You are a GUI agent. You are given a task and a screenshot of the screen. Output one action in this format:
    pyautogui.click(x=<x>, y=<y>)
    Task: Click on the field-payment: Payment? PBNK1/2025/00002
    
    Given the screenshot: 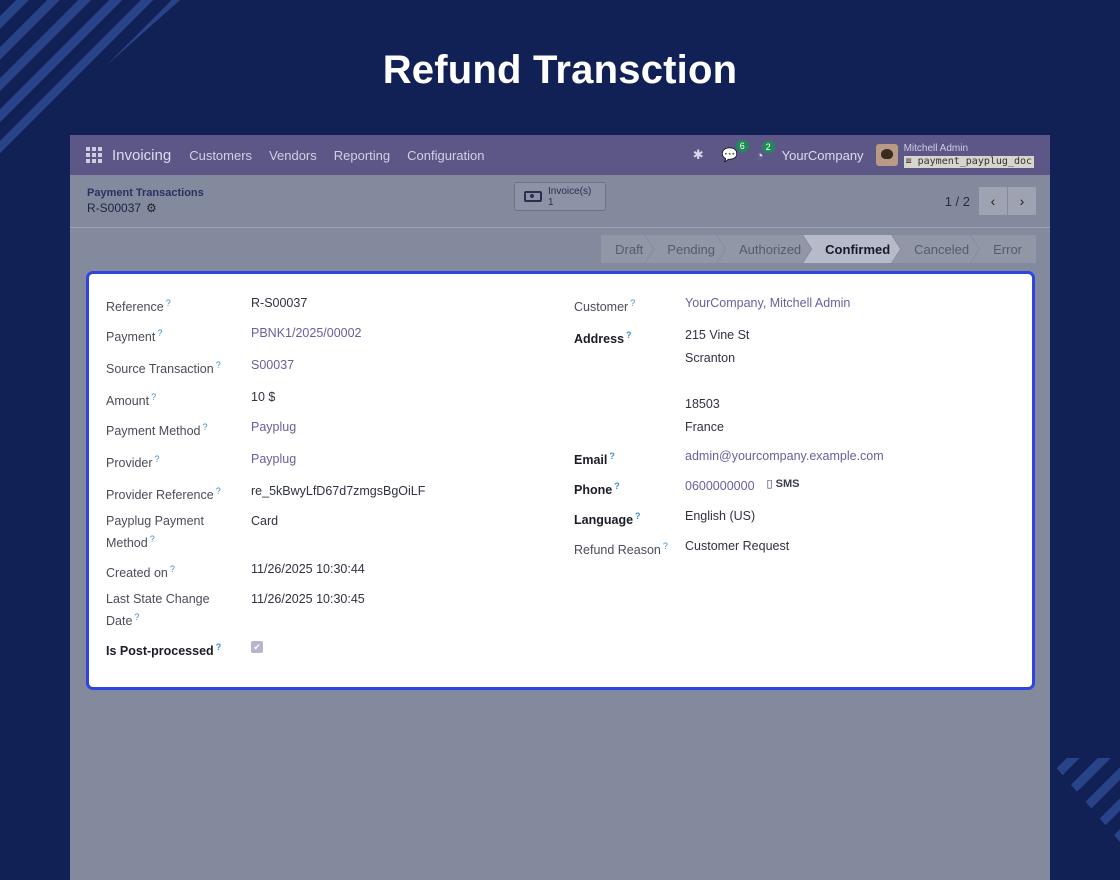 What is the action you would take?
    pyautogui.click(x=326, y=340)
    